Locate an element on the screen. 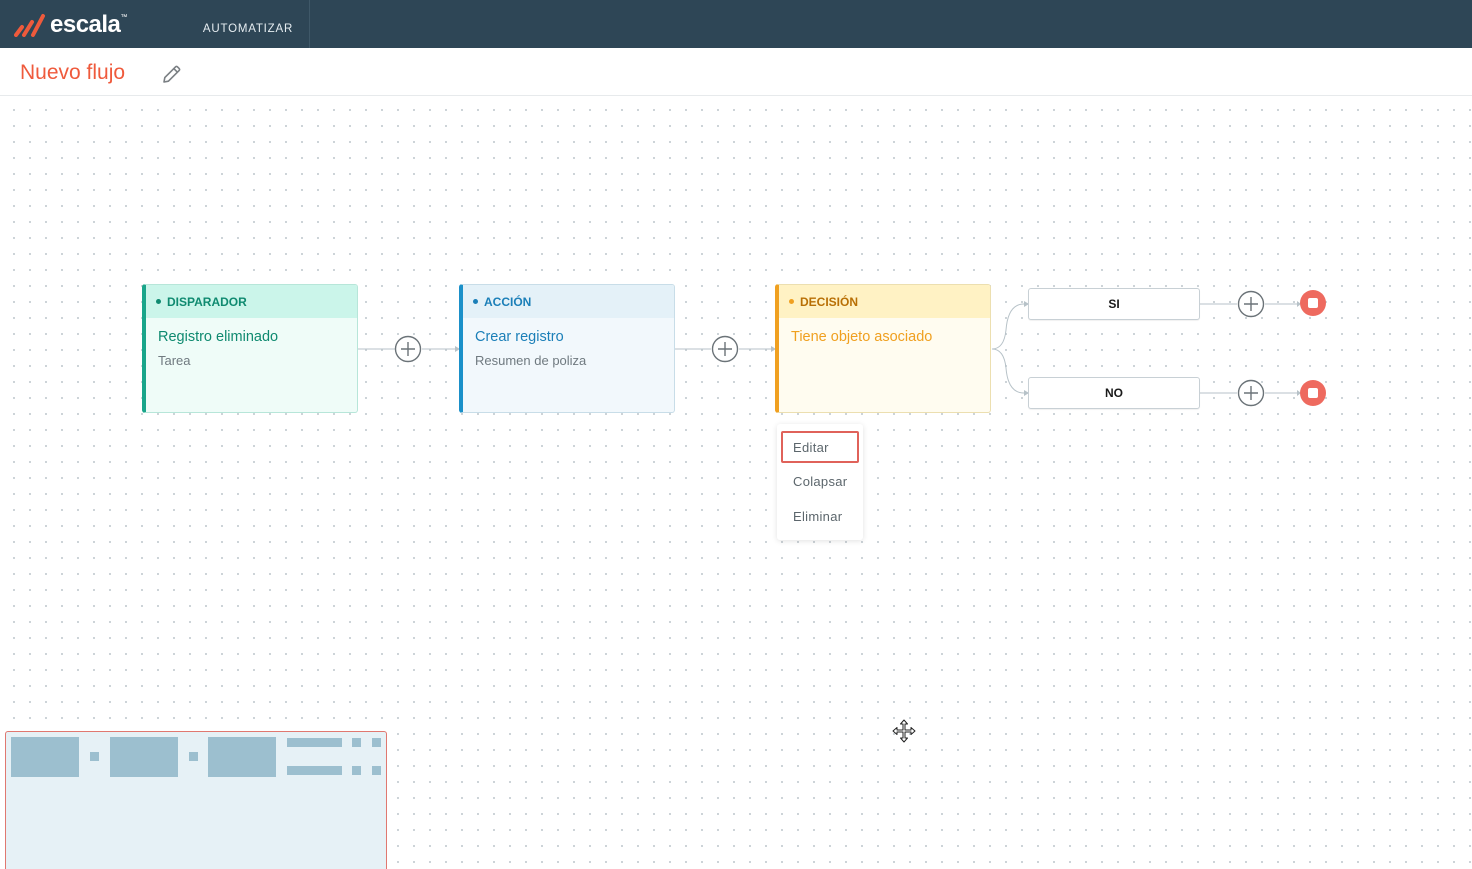 This screenshot has height=869, width=1472. minimap-trigger-node is located at coordinates (45, 757).